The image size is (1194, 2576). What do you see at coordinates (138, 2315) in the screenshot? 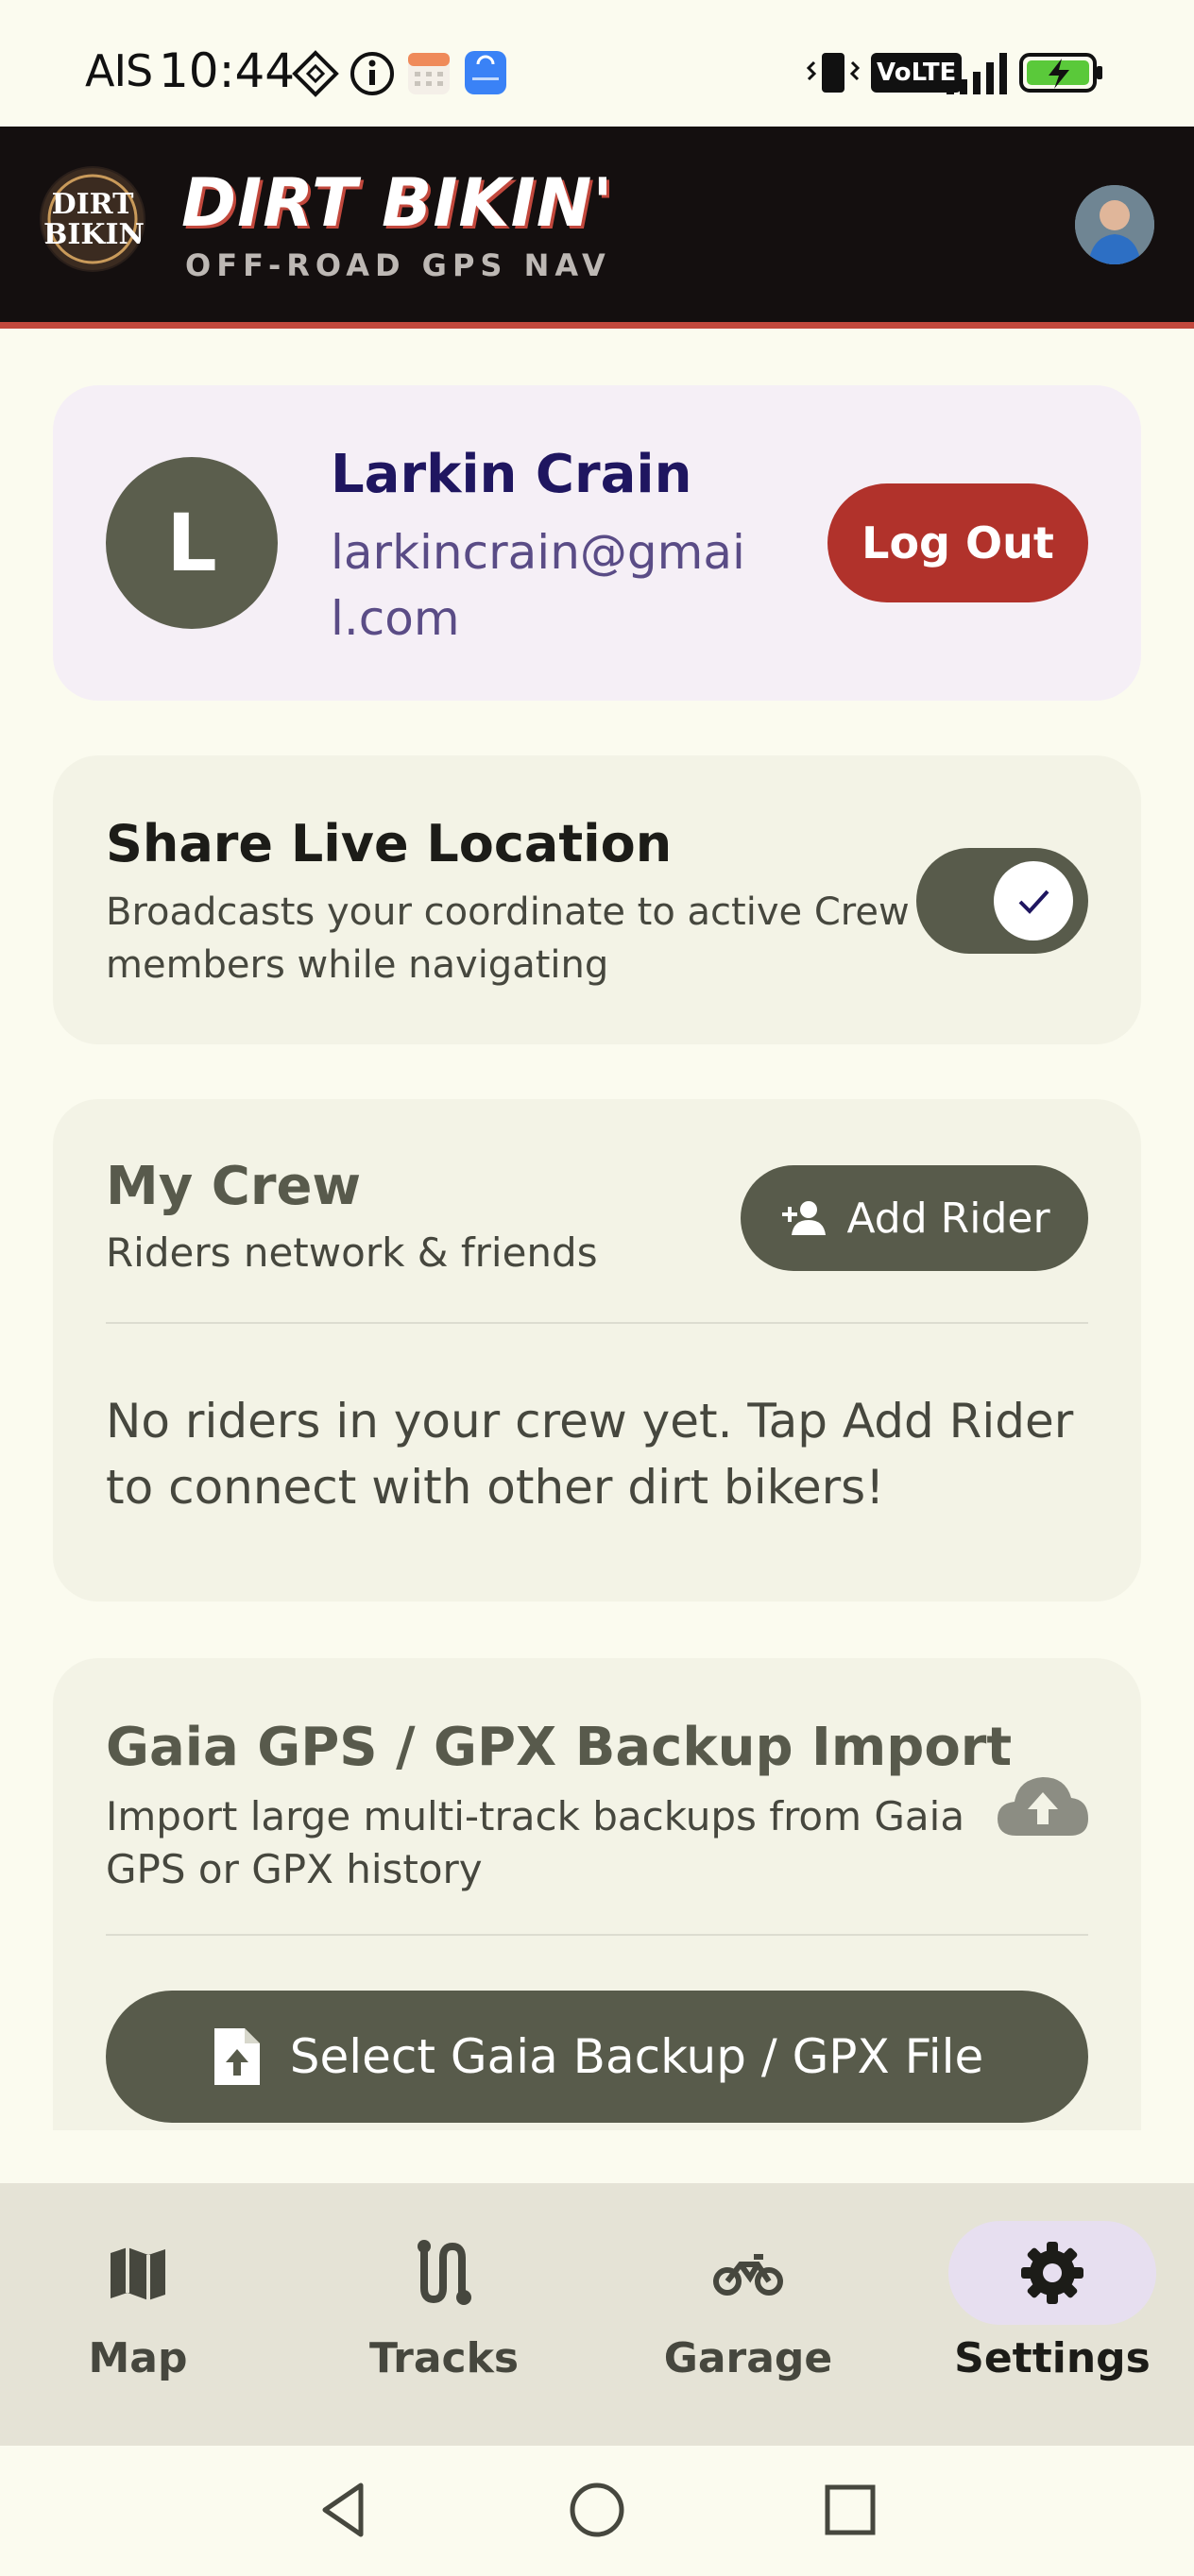
I see `nav-item-map: Map` at bounding box center [138, 2315].